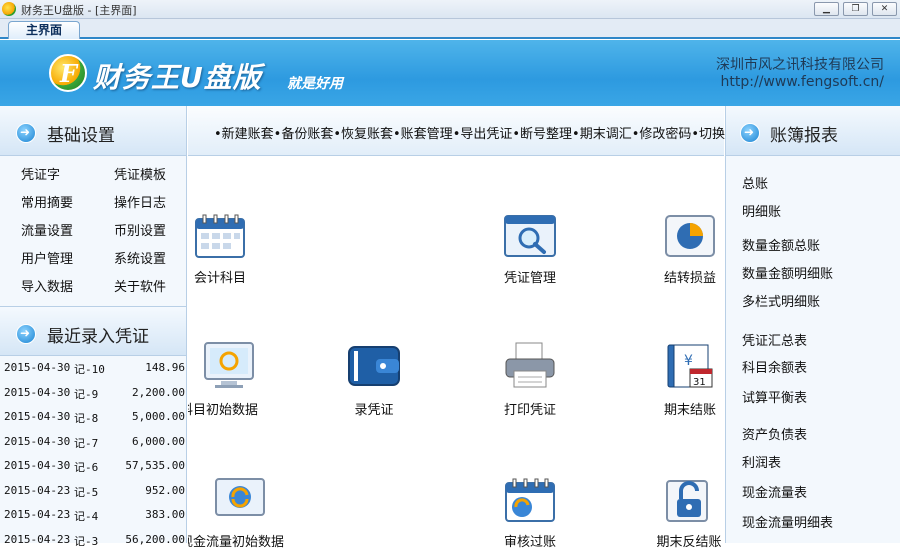 Image resolution: width=900 pixels, height=553 pixels. What do you see at coordinates (44, 30) in the screenshot?
I see `tab-main: 主界面` at bounding box center [44, 30].